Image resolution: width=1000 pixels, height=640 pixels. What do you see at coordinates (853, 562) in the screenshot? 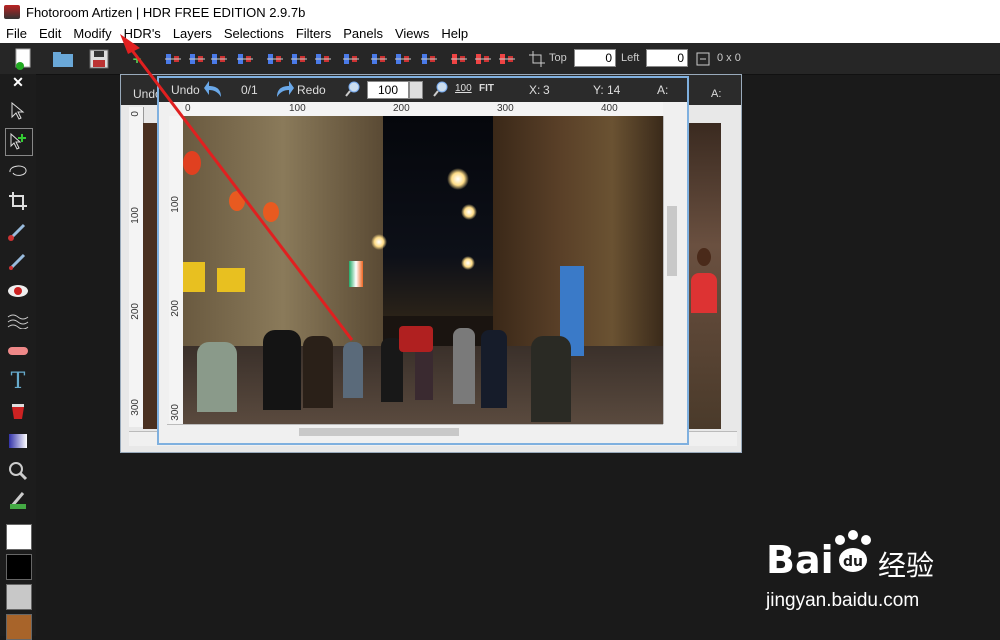
I see `svg-text: du` at bounding box center [853, 562].